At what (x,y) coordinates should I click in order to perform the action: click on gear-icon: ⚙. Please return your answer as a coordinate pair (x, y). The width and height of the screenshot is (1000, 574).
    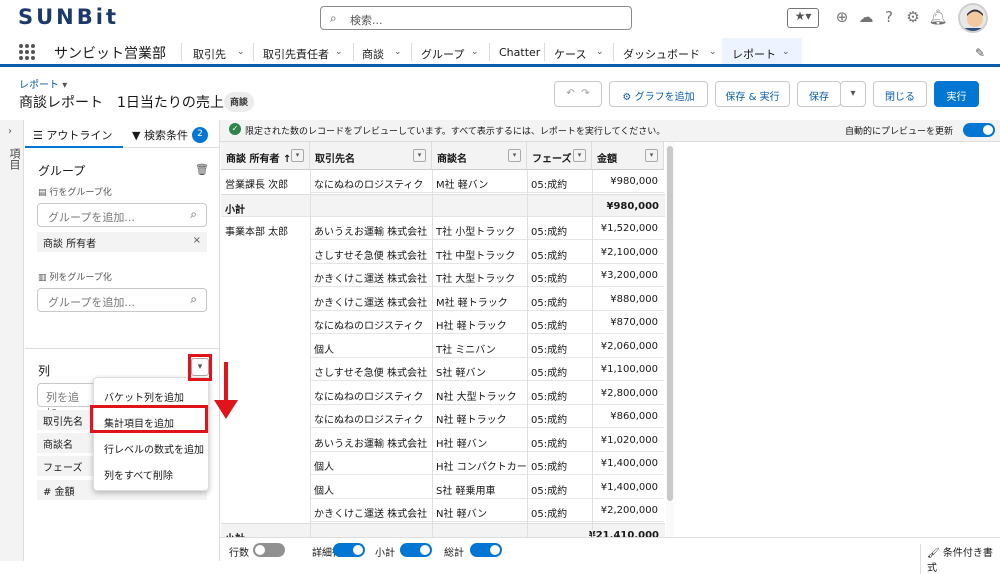
    Looking at the image, I should click on (913, 18).